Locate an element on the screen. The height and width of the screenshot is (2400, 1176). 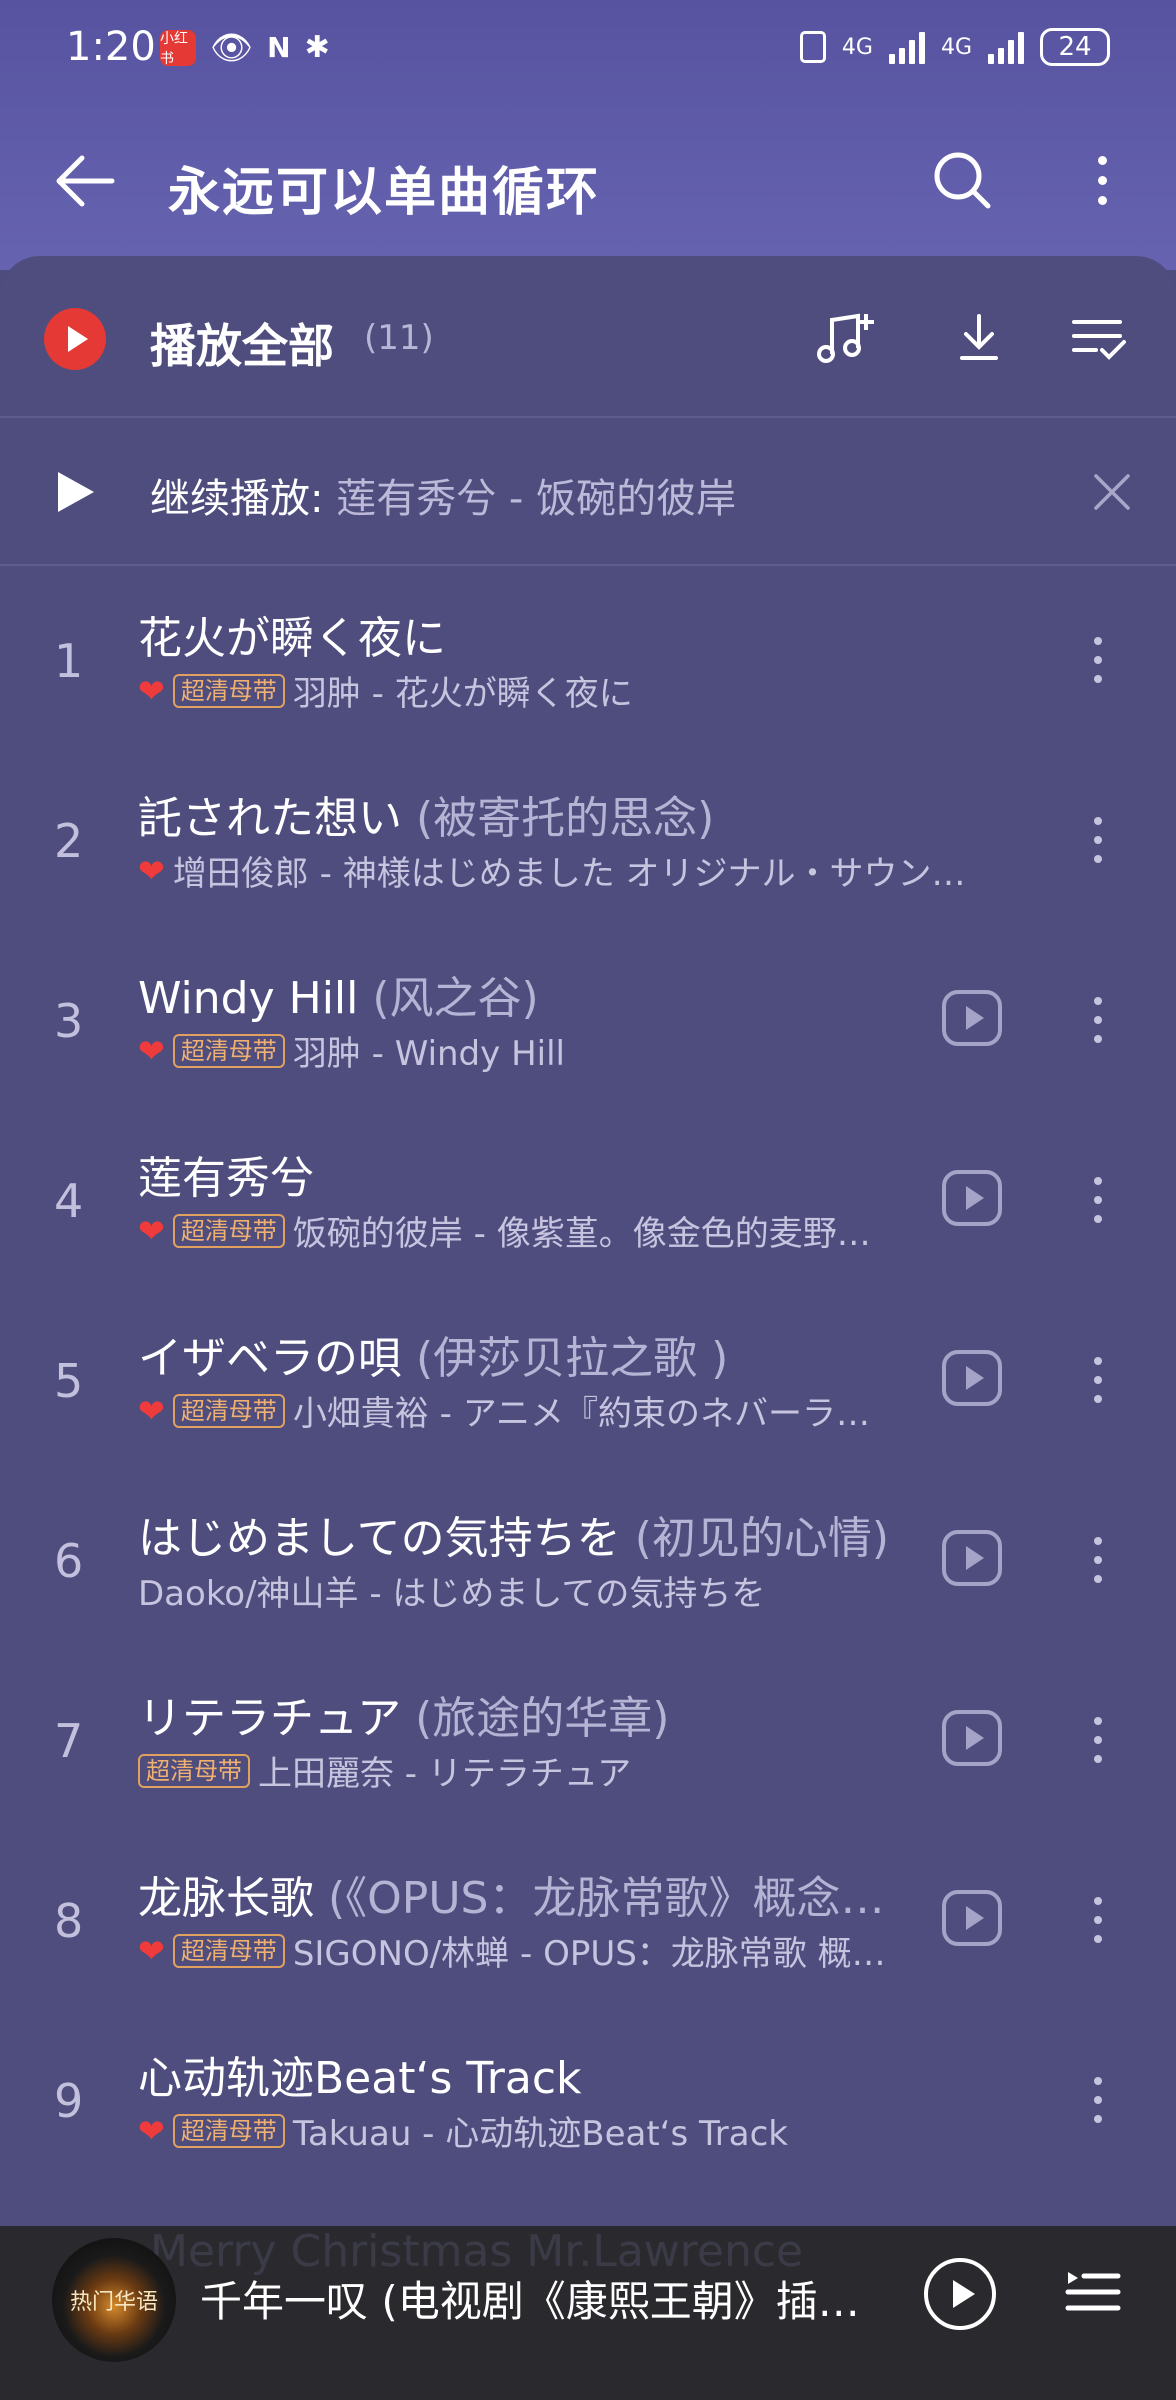
search-icon is located at coordinates (962, 180).